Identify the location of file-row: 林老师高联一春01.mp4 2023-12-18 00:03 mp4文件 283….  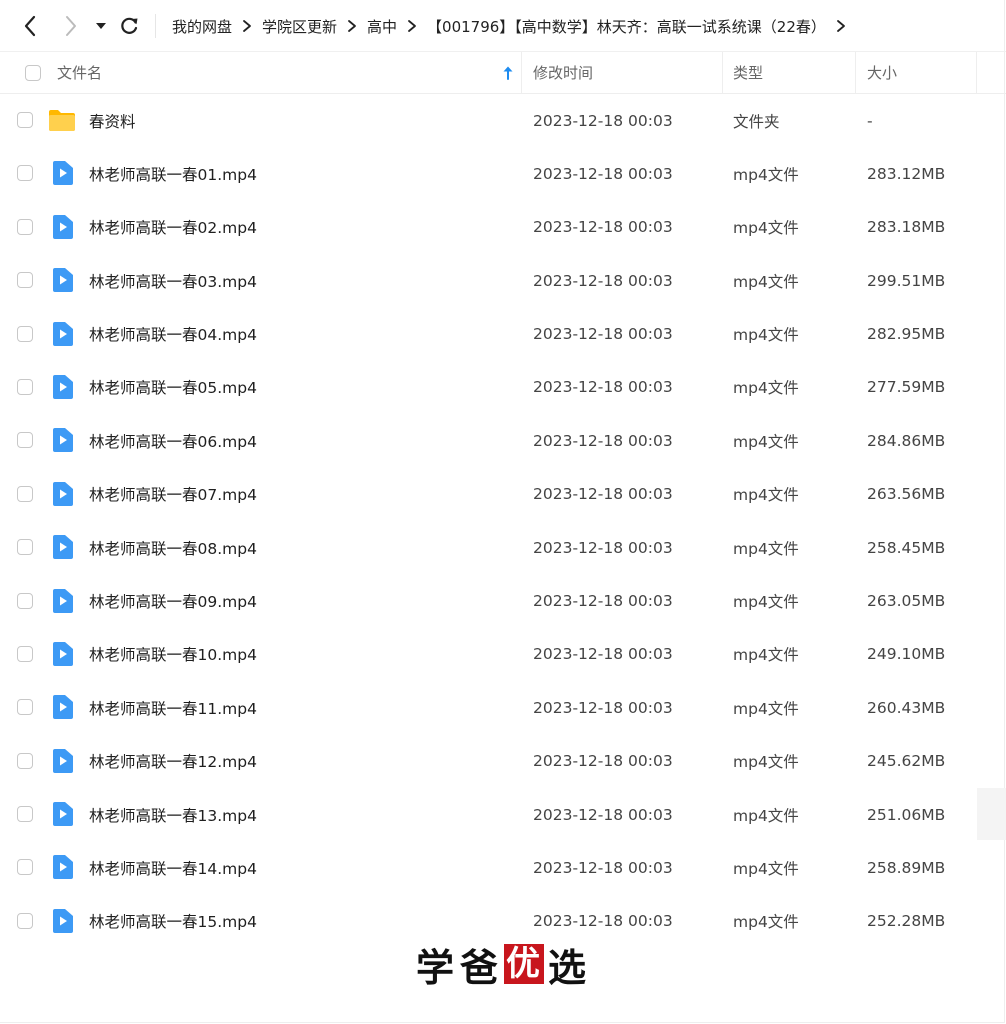
(503, 173).